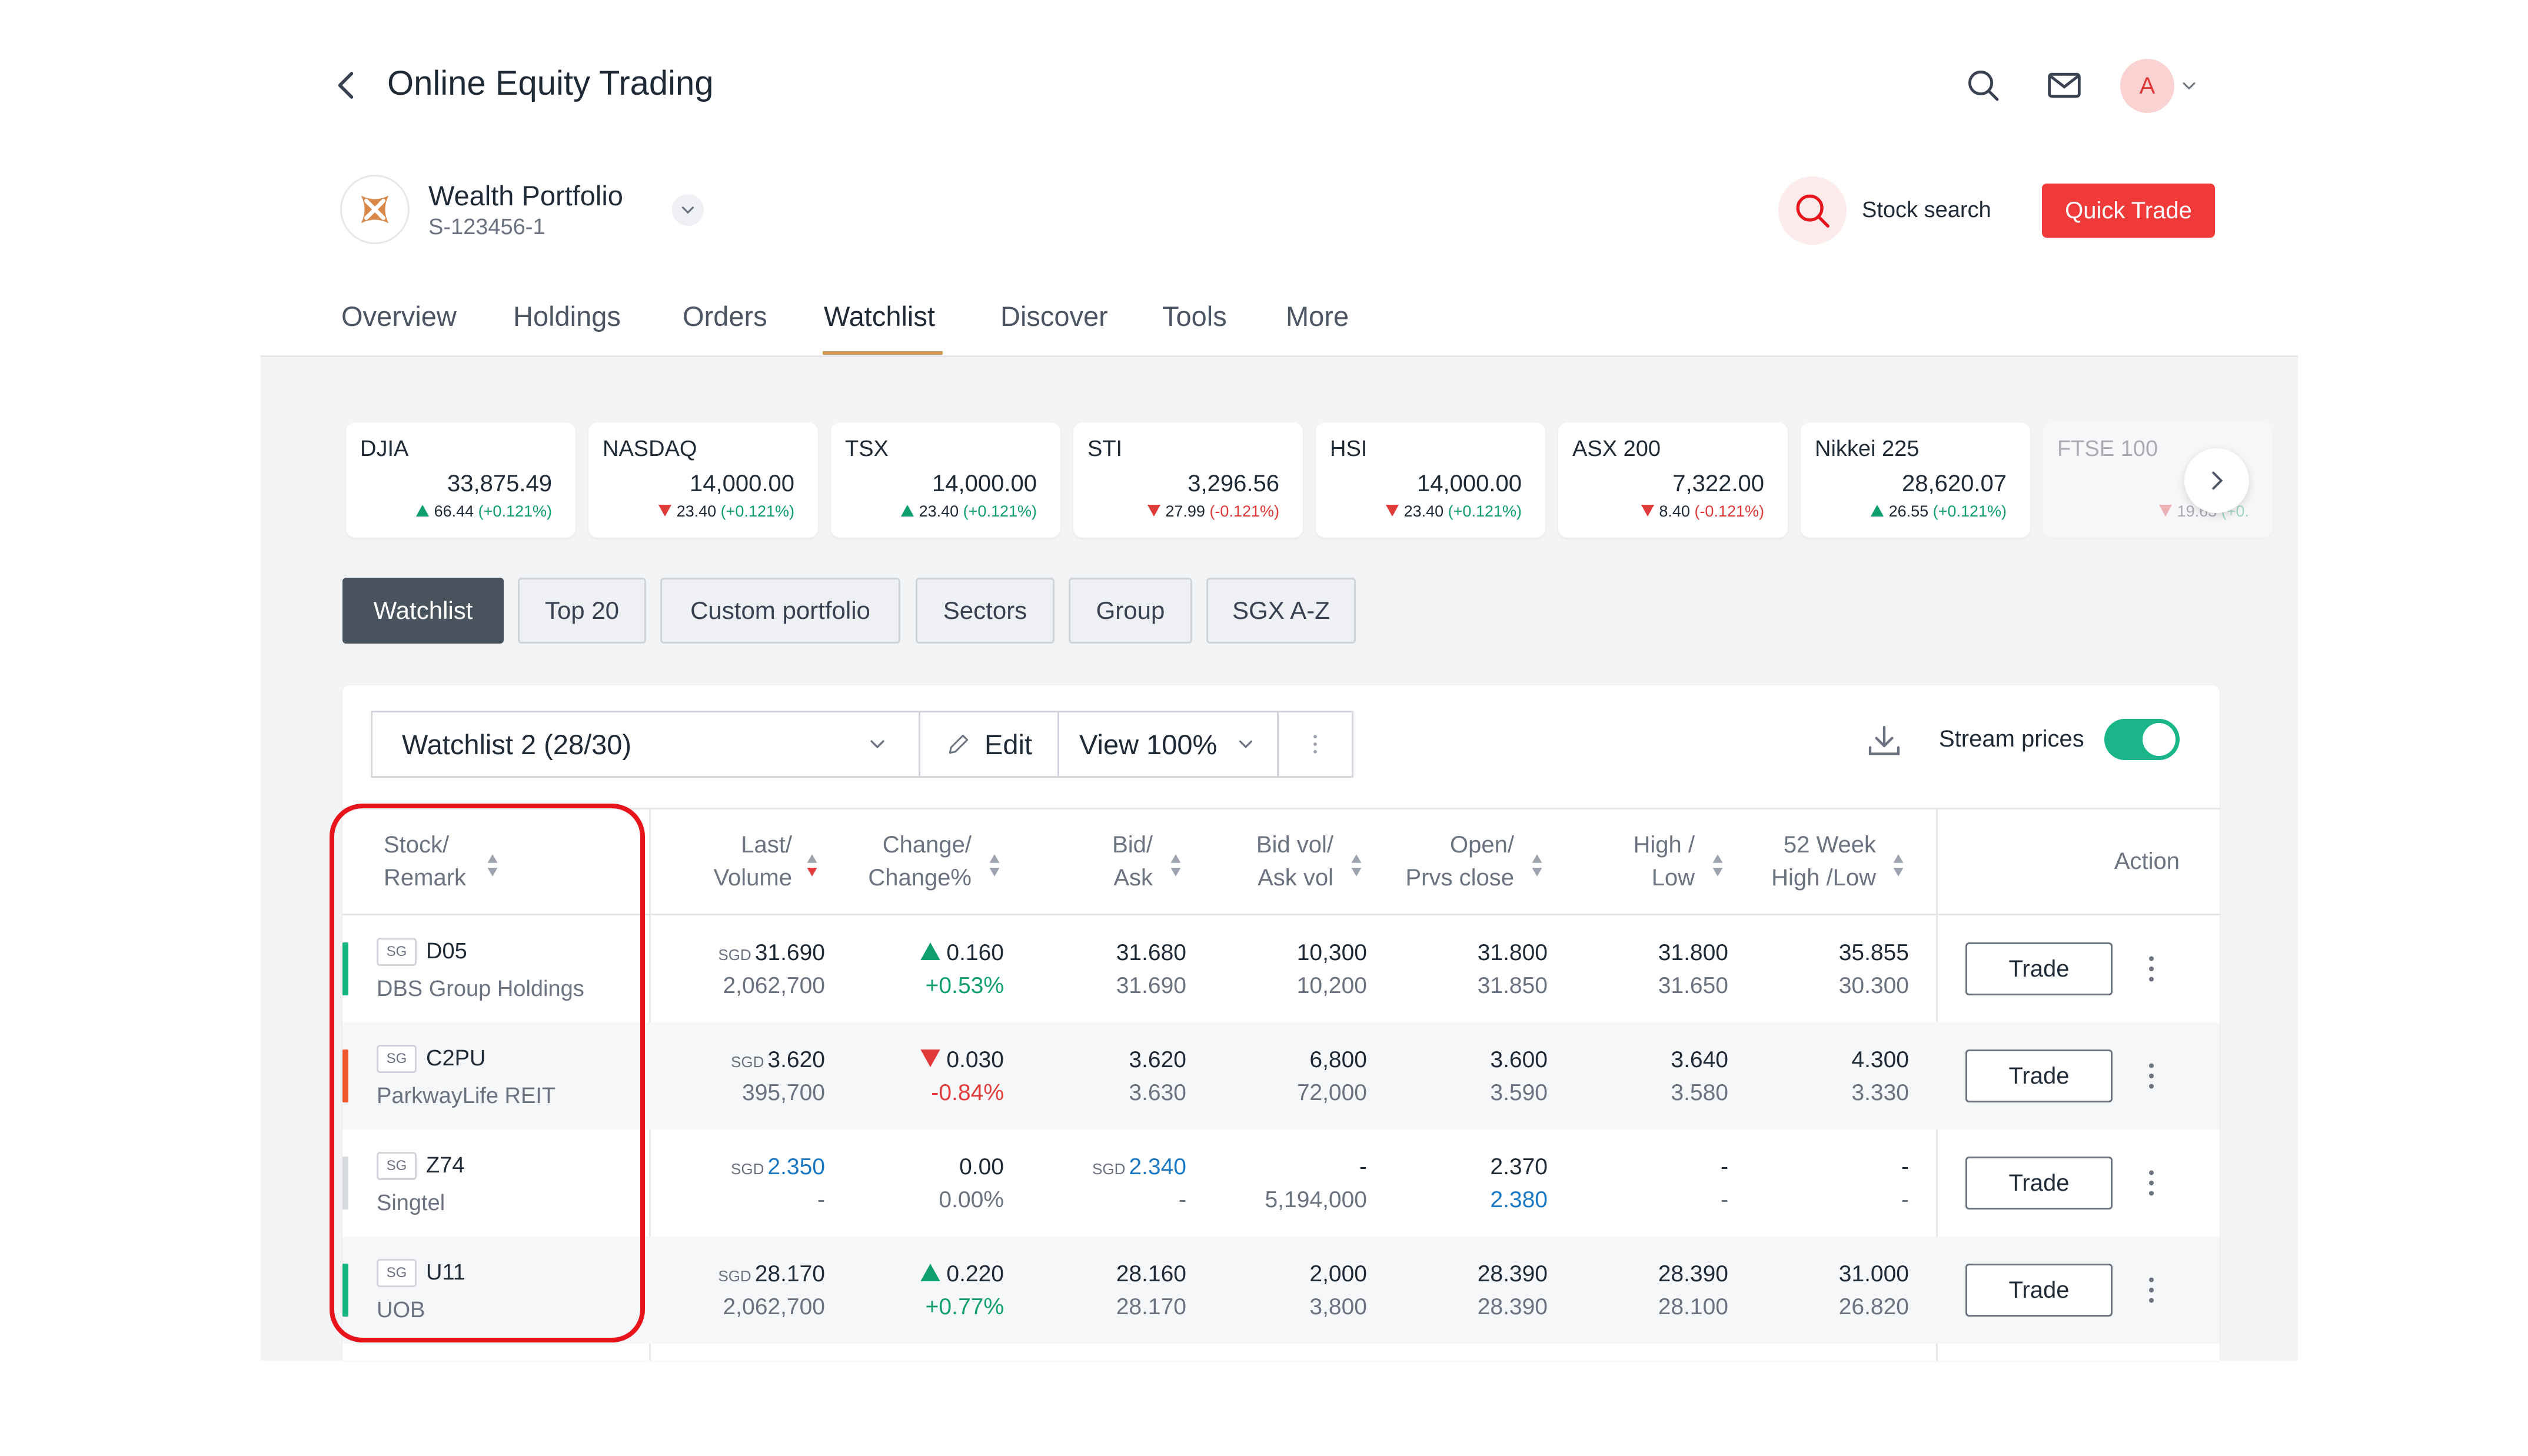 Image resolution: width=2528 pixels, height=1456 pixels. I want to click on pencil-icon, so click(959, 744).